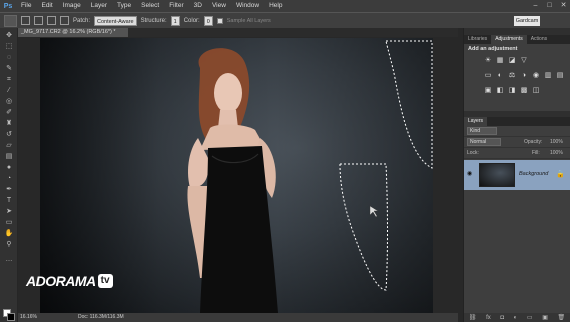 This screenshot has width=570, height=322. What do you see at coordinates (470, 174) in the screenshot?
I see `eye-icon: ◉` at bounding box center [470, 174].